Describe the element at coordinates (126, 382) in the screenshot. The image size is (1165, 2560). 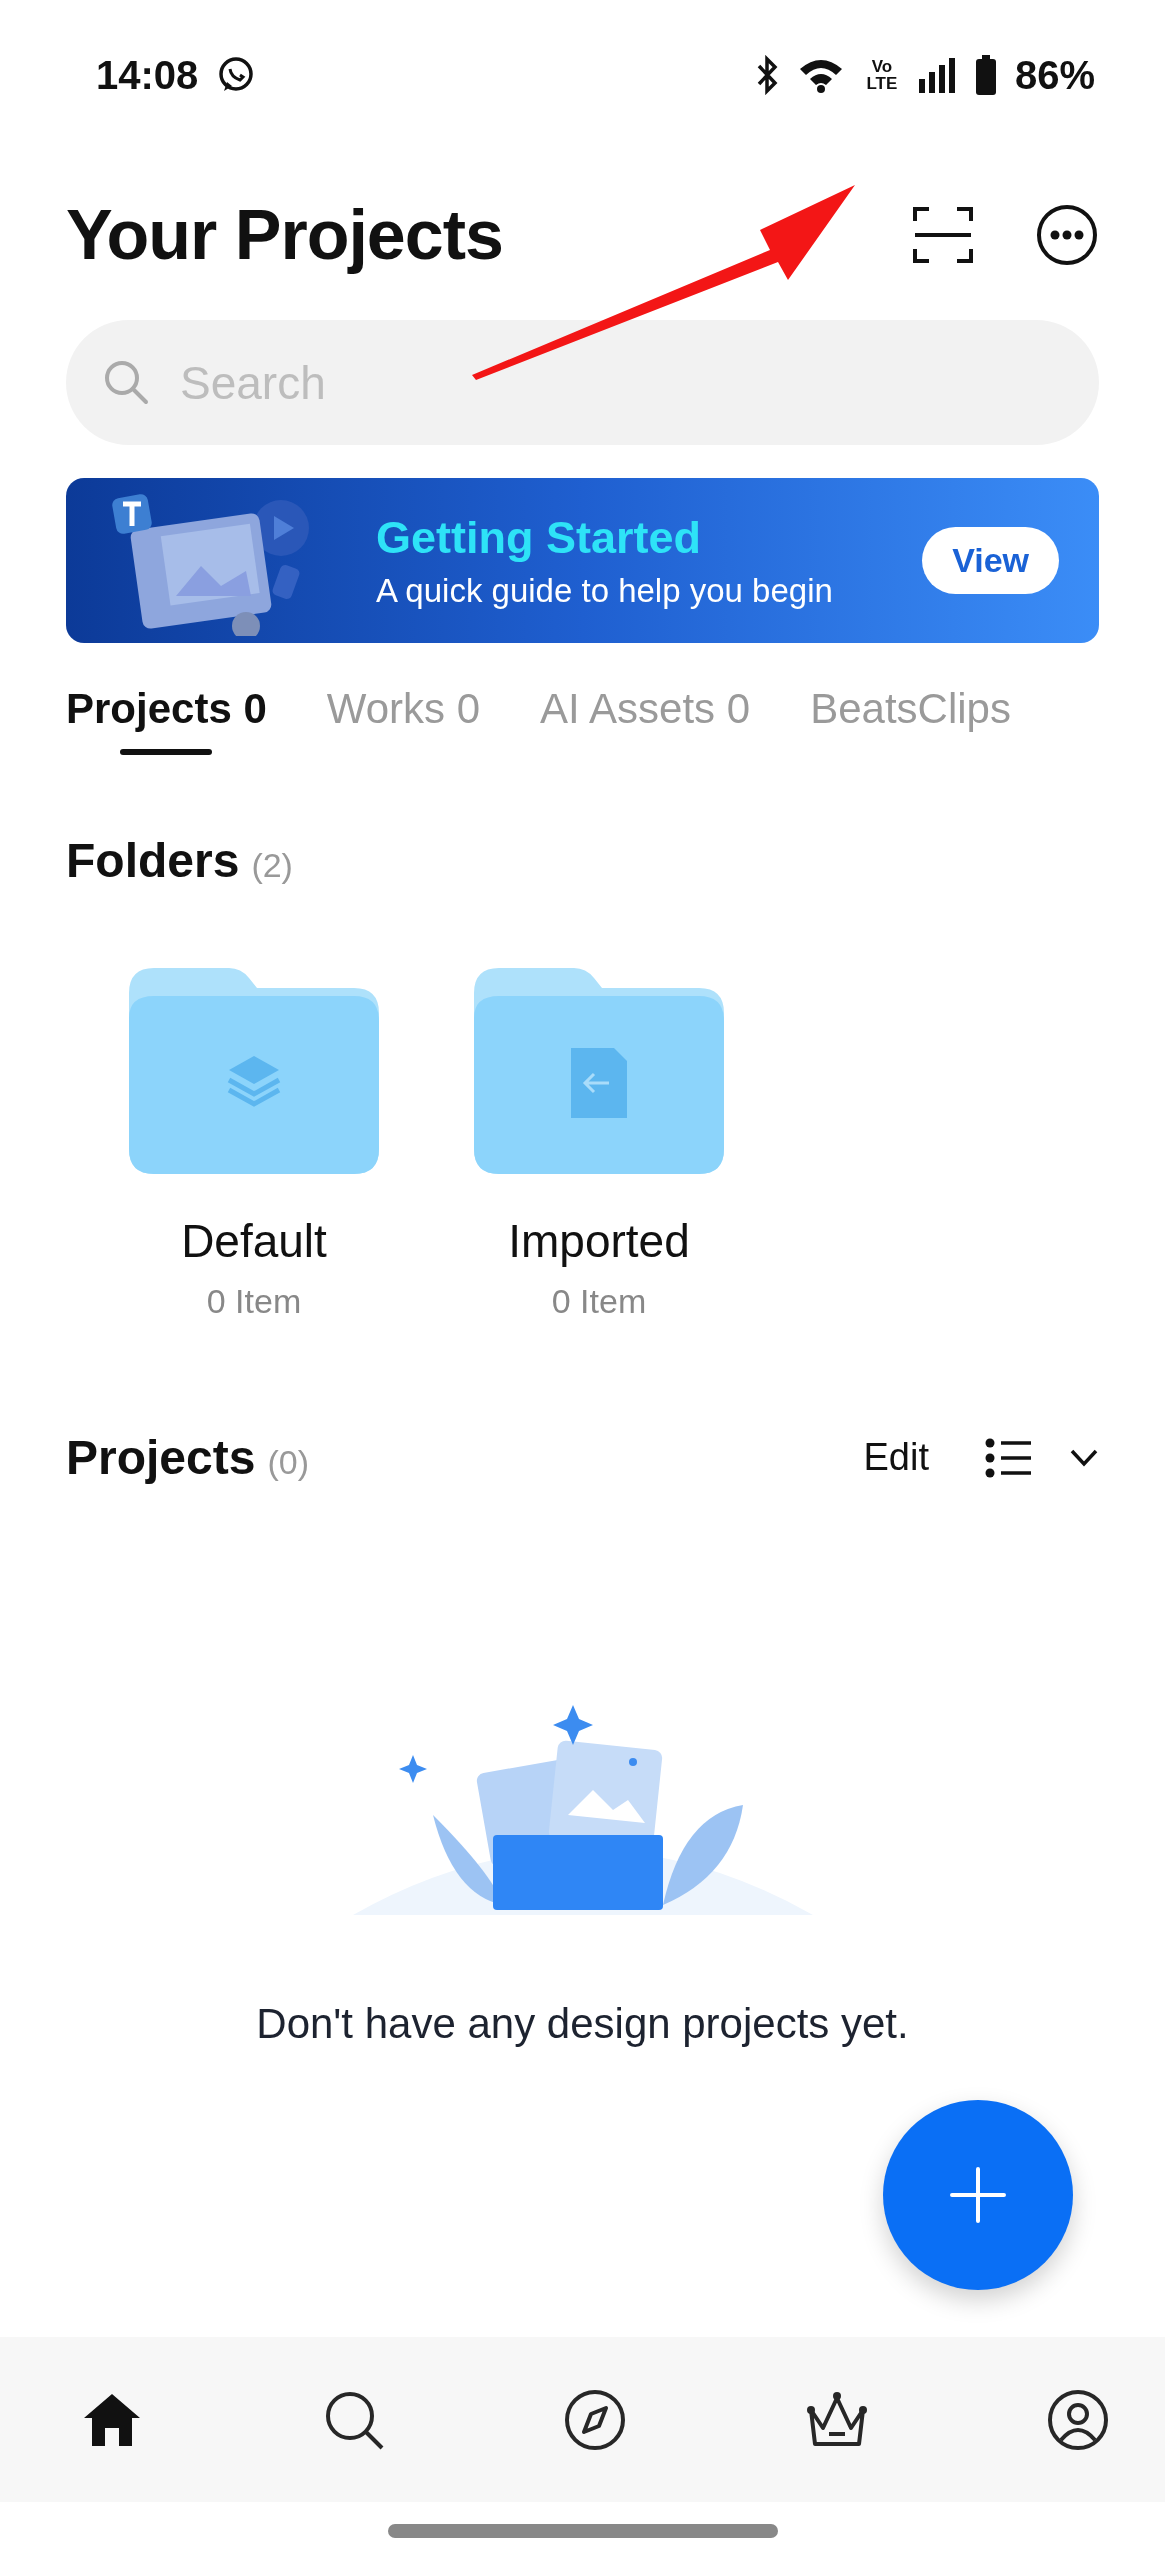
I see `search-icon` at that location.